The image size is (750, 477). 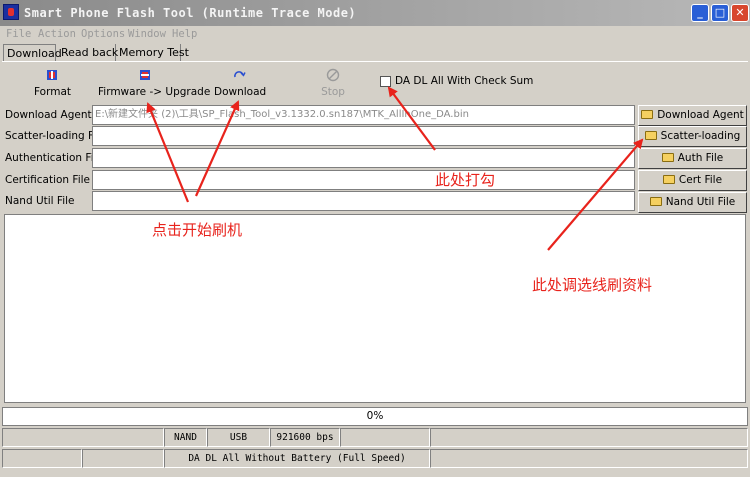 What do you see at coordinates (333, 92) in the screenshot?
I see `stop-label: Stop` at bounding box center [333, 92].